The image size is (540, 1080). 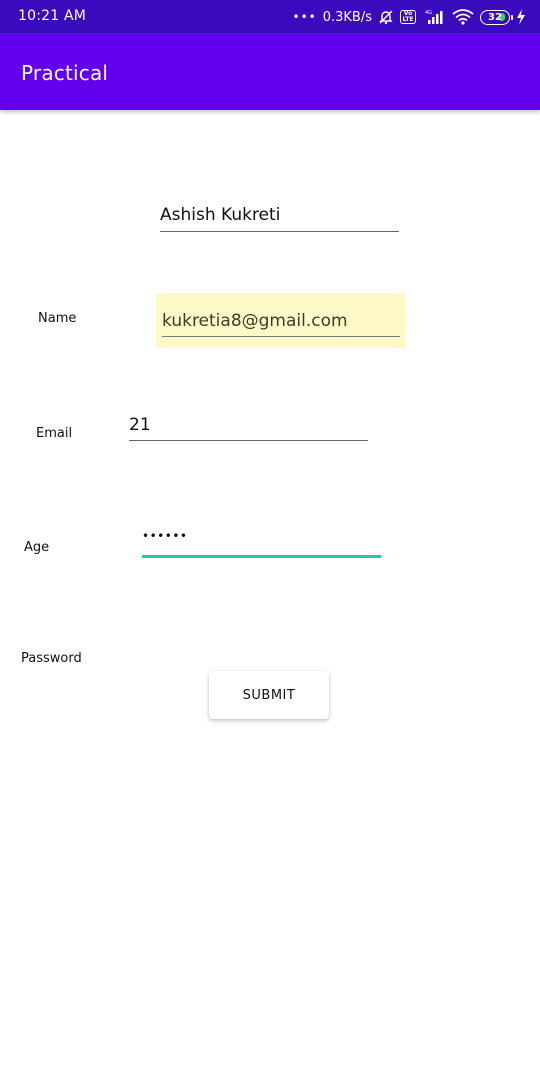 I want to click on name-input: Ashish Kukreti, so click(x=279, y=217).